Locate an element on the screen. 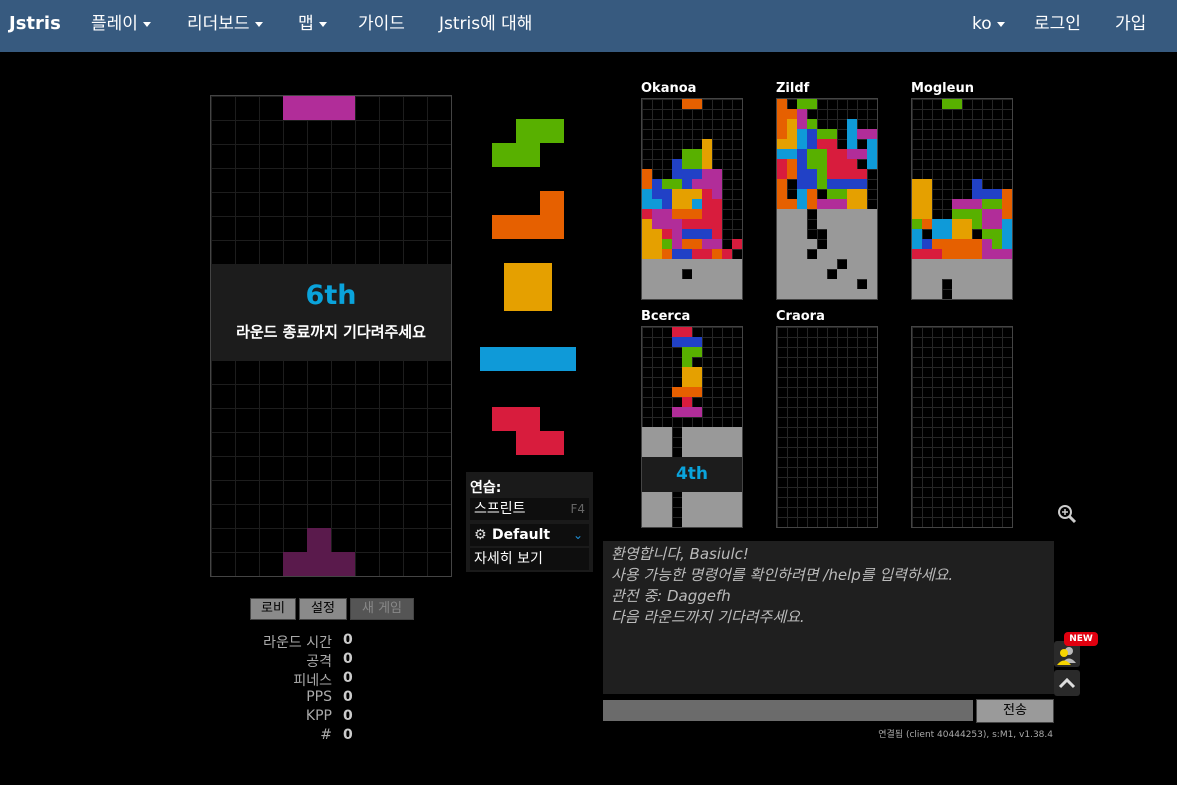 The width and height of the screenshot is (1177, 785). send-button: 전송 is located at coordinates (1015, 711).